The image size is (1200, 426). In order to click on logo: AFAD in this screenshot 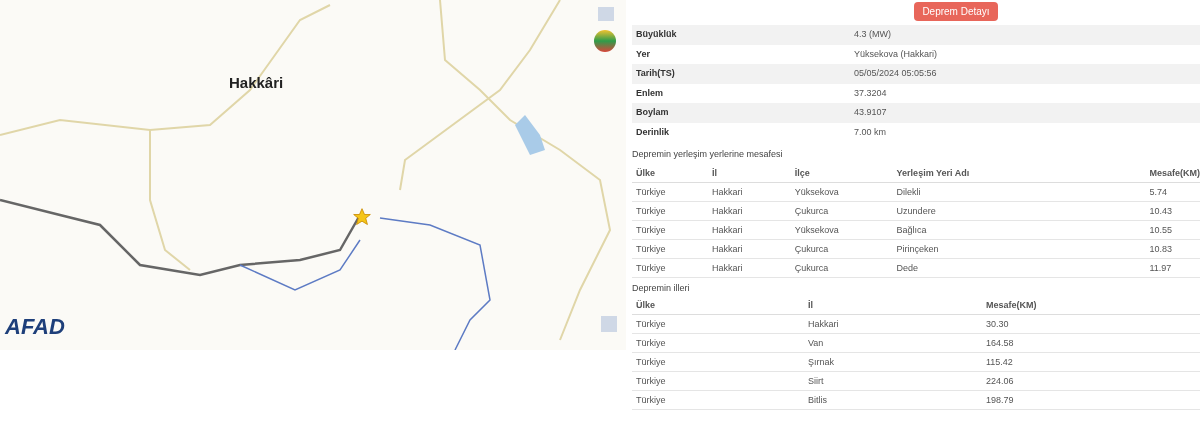, I will do `click(35, 327)`.